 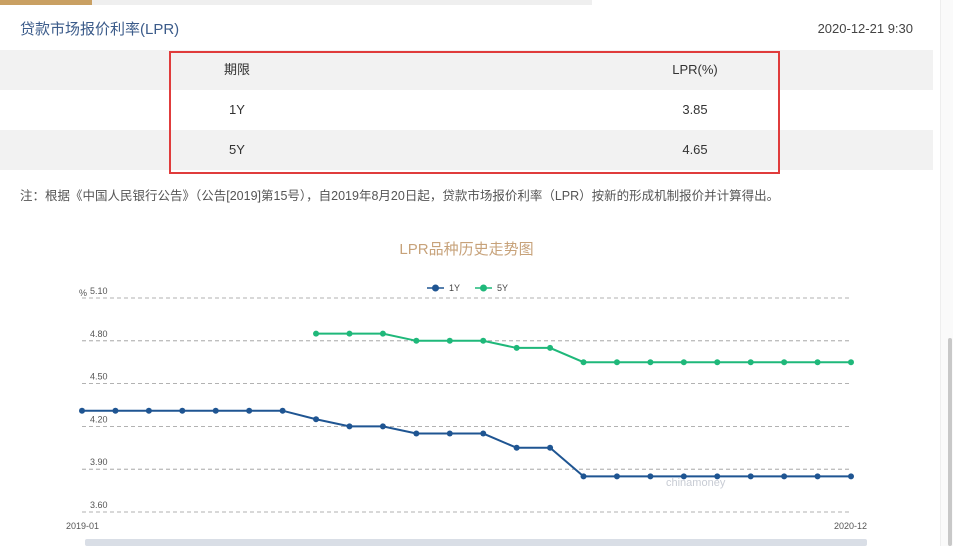 I want to click on rate-cell: 4.65, so click(x=695, y=149).